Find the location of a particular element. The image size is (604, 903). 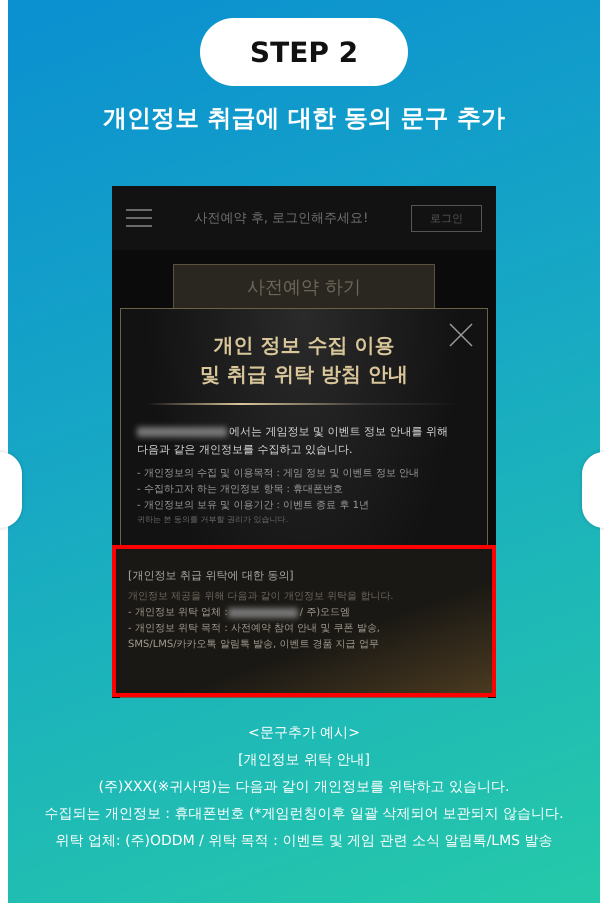

caption-line: 위탁 업체: (주)ODDM / 위탁 목적 : 이벤트 및 게임 관련 소식 알림톡/LMS 발송 is located at coordinates (304, 841).